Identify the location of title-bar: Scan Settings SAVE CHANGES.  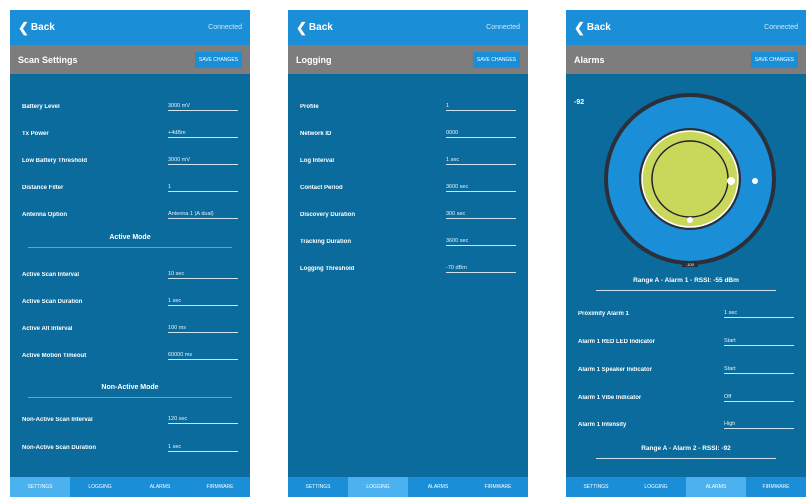
(130, 59).